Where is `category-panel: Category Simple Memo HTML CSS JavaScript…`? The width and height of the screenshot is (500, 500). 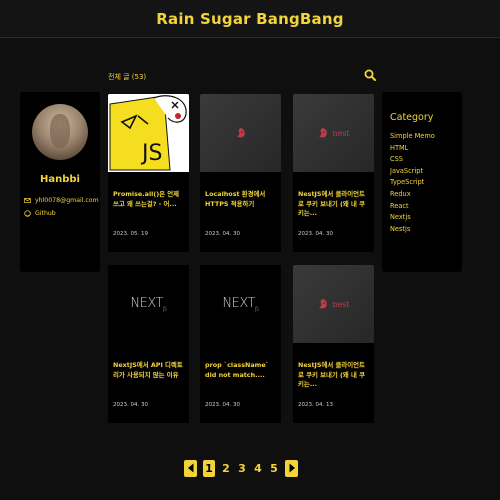 category-panel: Category Simple Memo HTML CSS JavaScript… is located at coordinates (422, 182).